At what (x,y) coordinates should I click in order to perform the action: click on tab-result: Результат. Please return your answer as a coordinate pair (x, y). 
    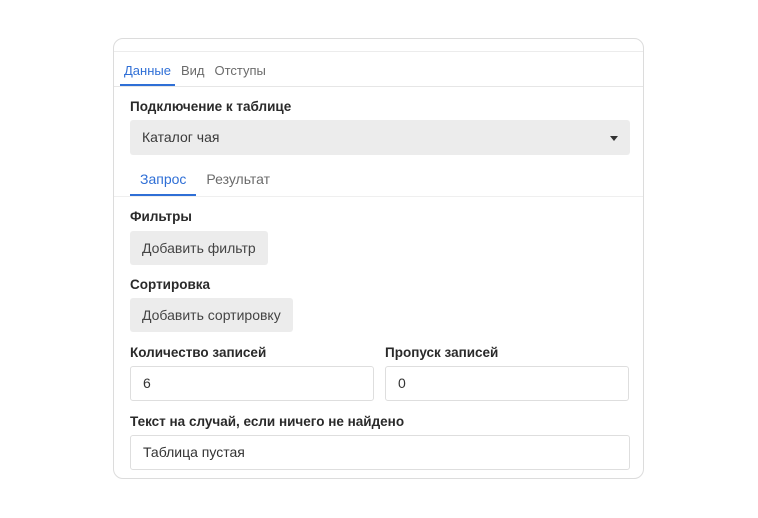
    Looking at the image, I should click on (238, 183).